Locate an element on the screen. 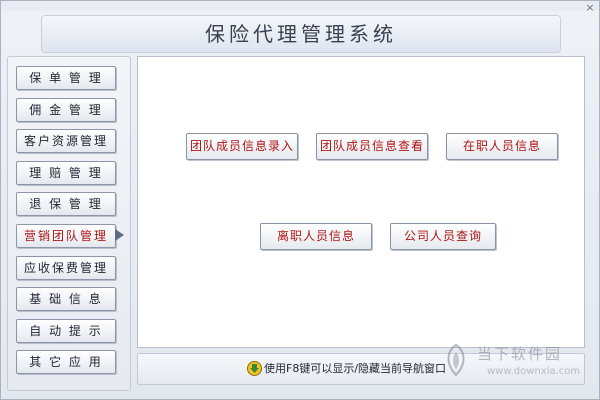 This screenshot has height=400, width=600. company-staff-query-button: 公司人员查询 is located at coordinates (443, 236).